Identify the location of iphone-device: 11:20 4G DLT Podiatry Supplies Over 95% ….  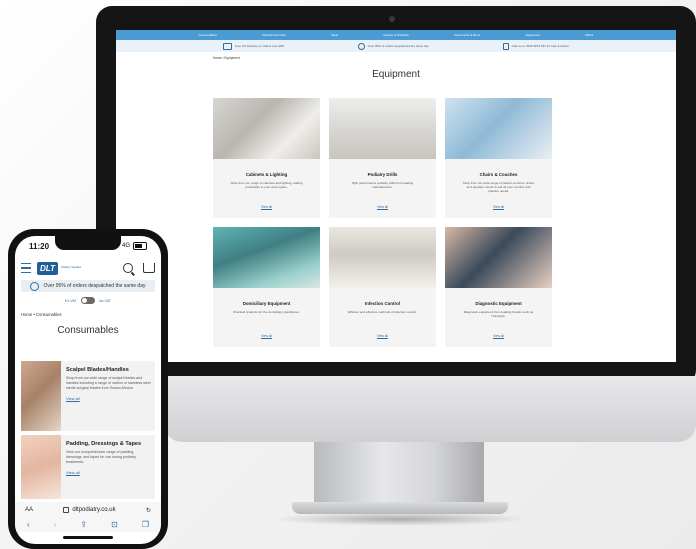
(88, 389).